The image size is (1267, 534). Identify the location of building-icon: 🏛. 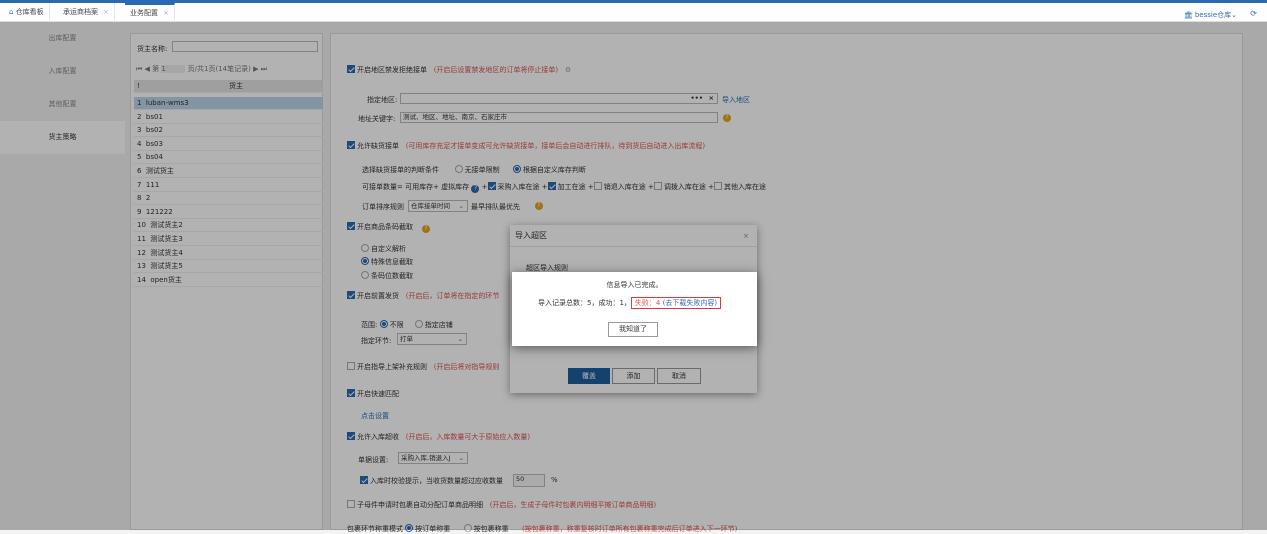
(1188, 15).